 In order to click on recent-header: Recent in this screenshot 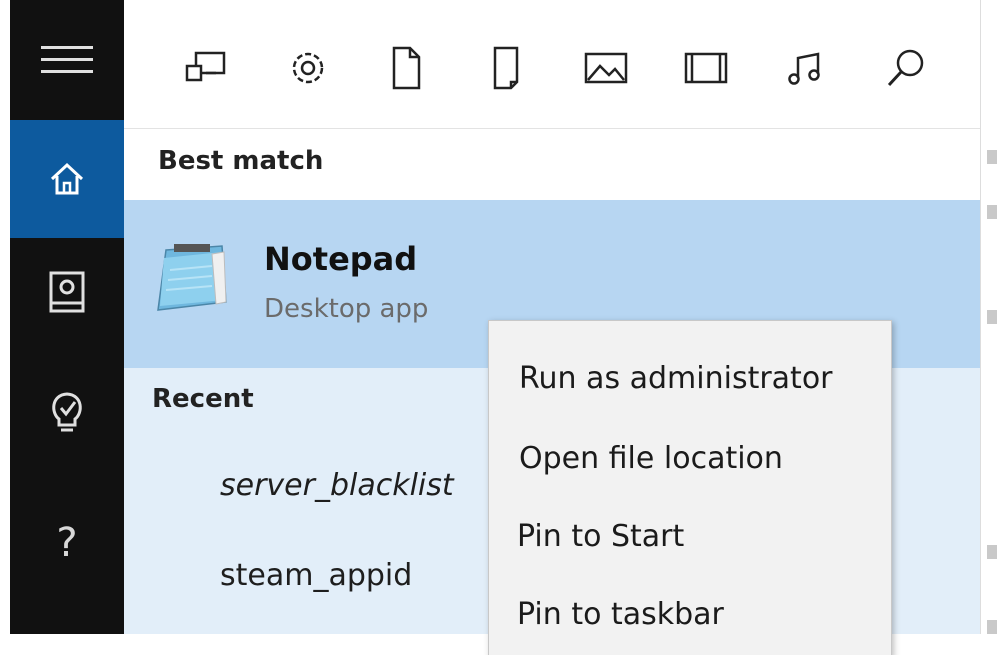, I will do `click(203, 399)`.